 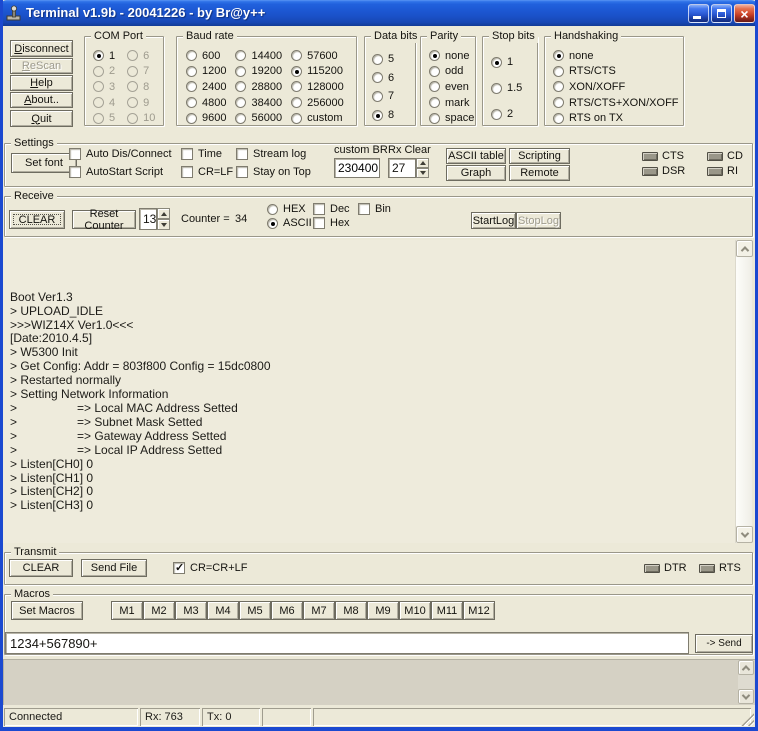 What do you see at coordinates (163, 224) in the screenshot?
I see `receive-spin-down-button` at bounding box center [163, 224].